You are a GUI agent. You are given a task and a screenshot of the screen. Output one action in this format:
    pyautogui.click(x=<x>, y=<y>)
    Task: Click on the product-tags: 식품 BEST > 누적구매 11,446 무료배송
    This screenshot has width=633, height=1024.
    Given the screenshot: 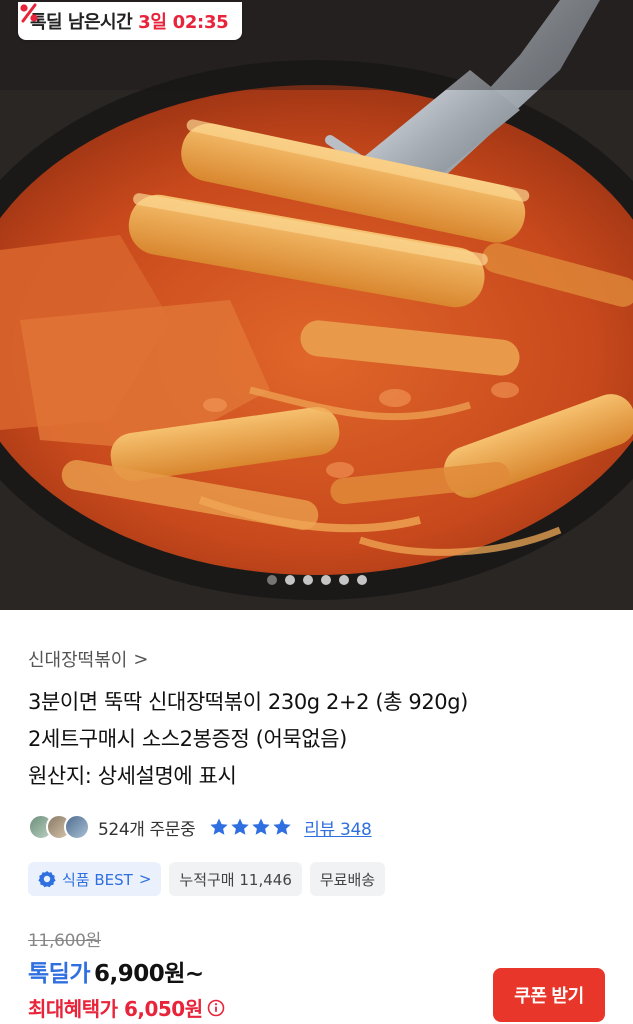 What is the action you would take?
    pyautogui.click(x=207, y=879)
    